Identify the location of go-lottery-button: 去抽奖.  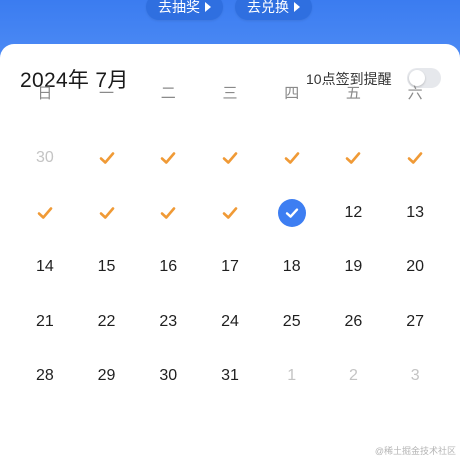
(184, 10).